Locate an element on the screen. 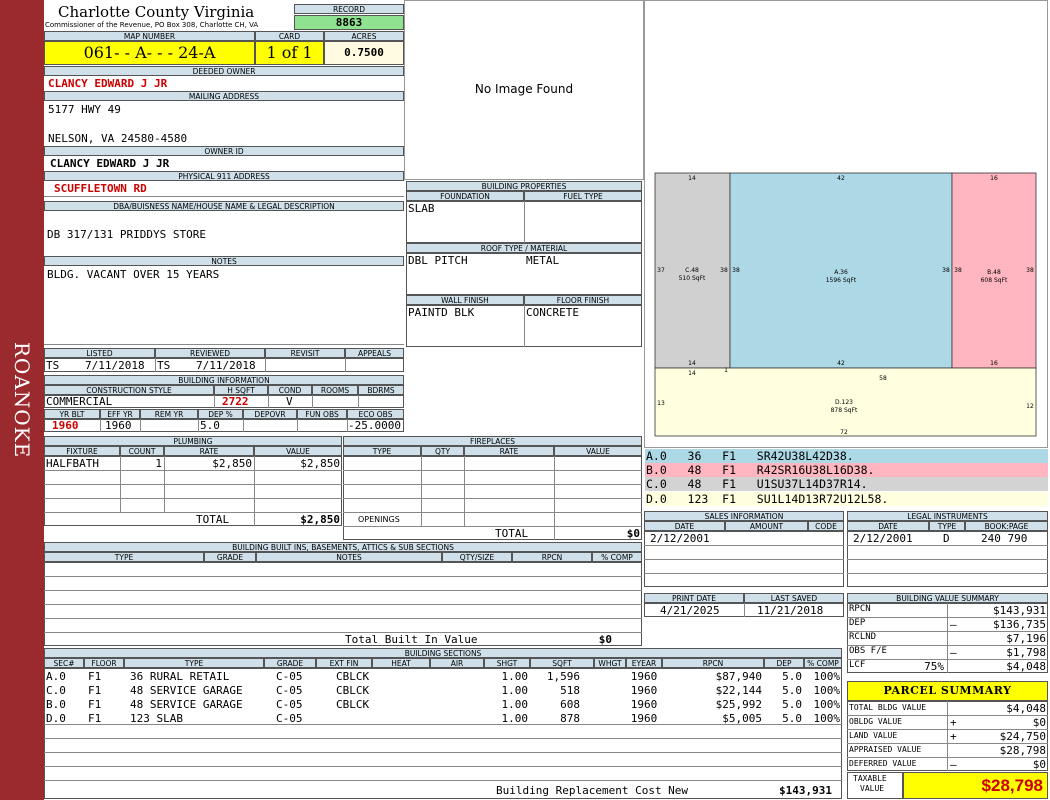 This screenshot has height=800, width=1050. plumbing-total-label: TOTAL is located at coordinates (213, 519).